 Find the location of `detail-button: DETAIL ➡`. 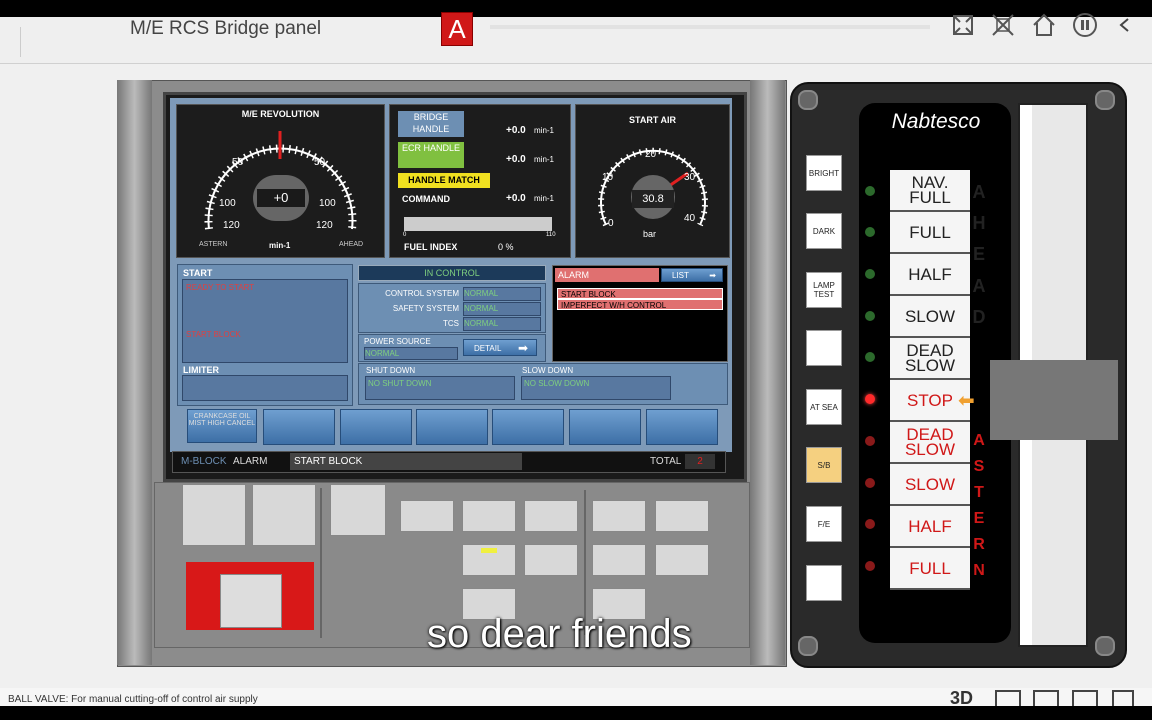

detail-button: DETAIL ➡ is located at coordinates (500, 347).